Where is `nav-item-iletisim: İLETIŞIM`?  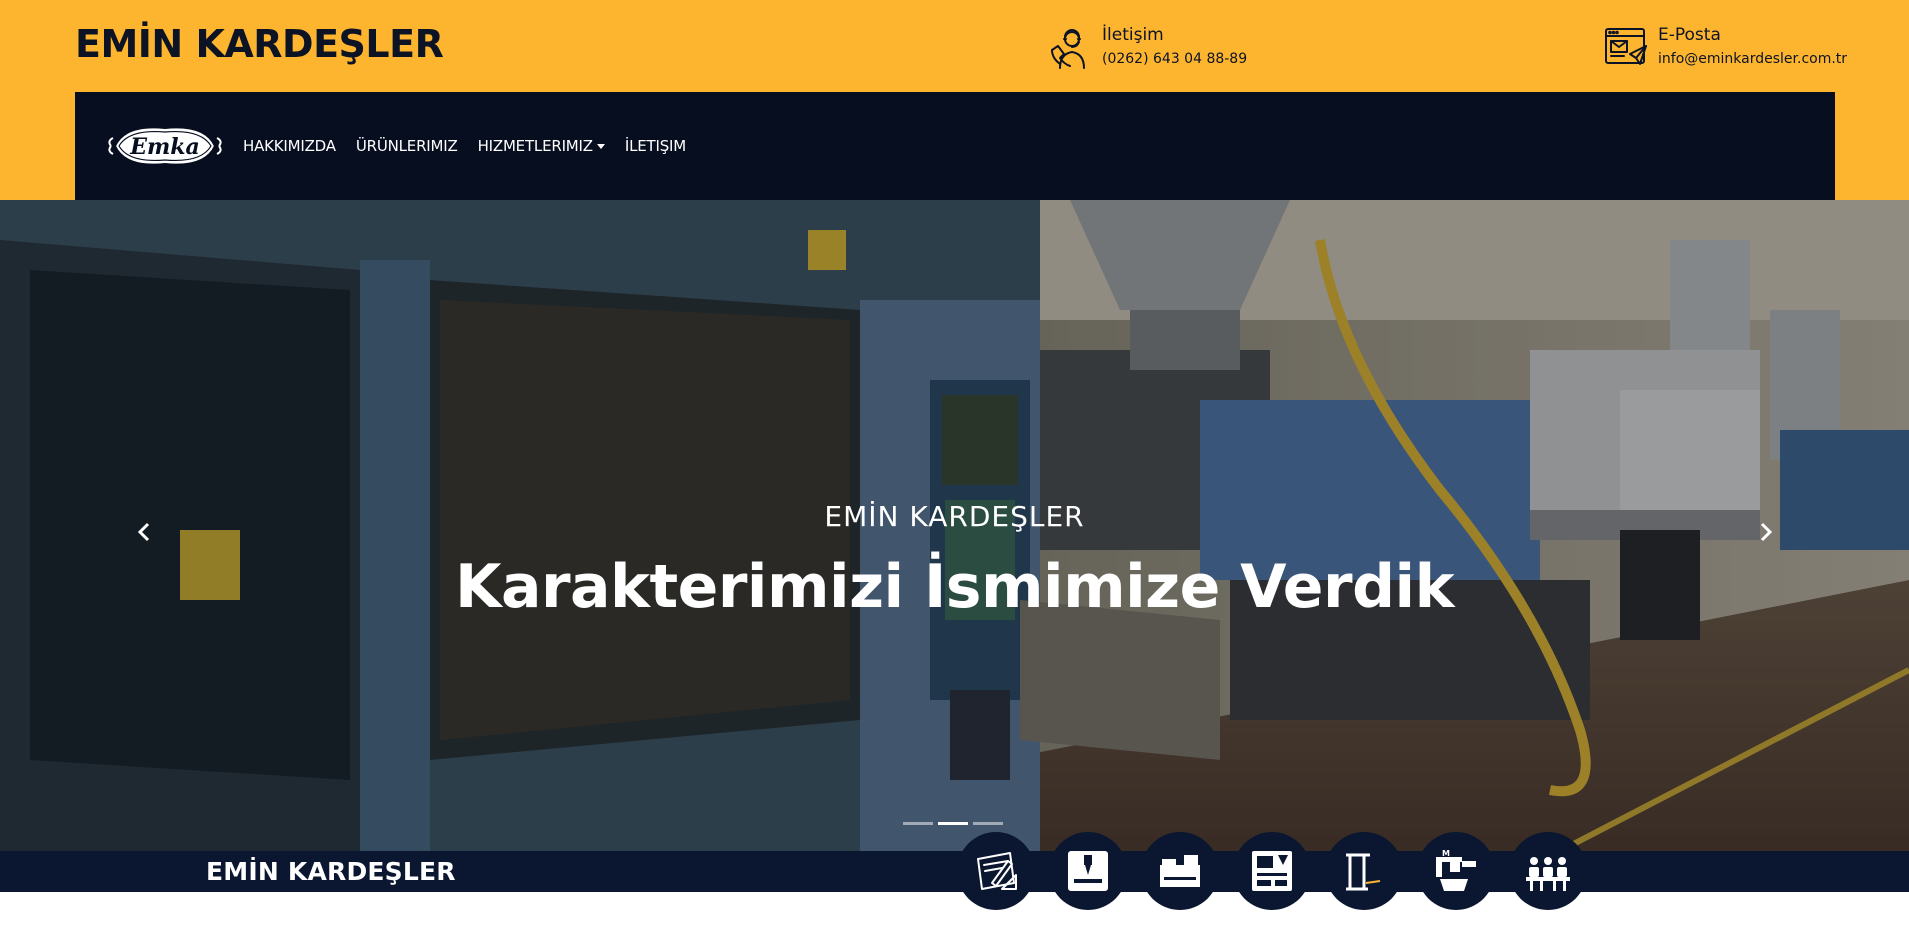 nav-item-iletisim: İLETIŞIM is located at coordinates (655, 146).